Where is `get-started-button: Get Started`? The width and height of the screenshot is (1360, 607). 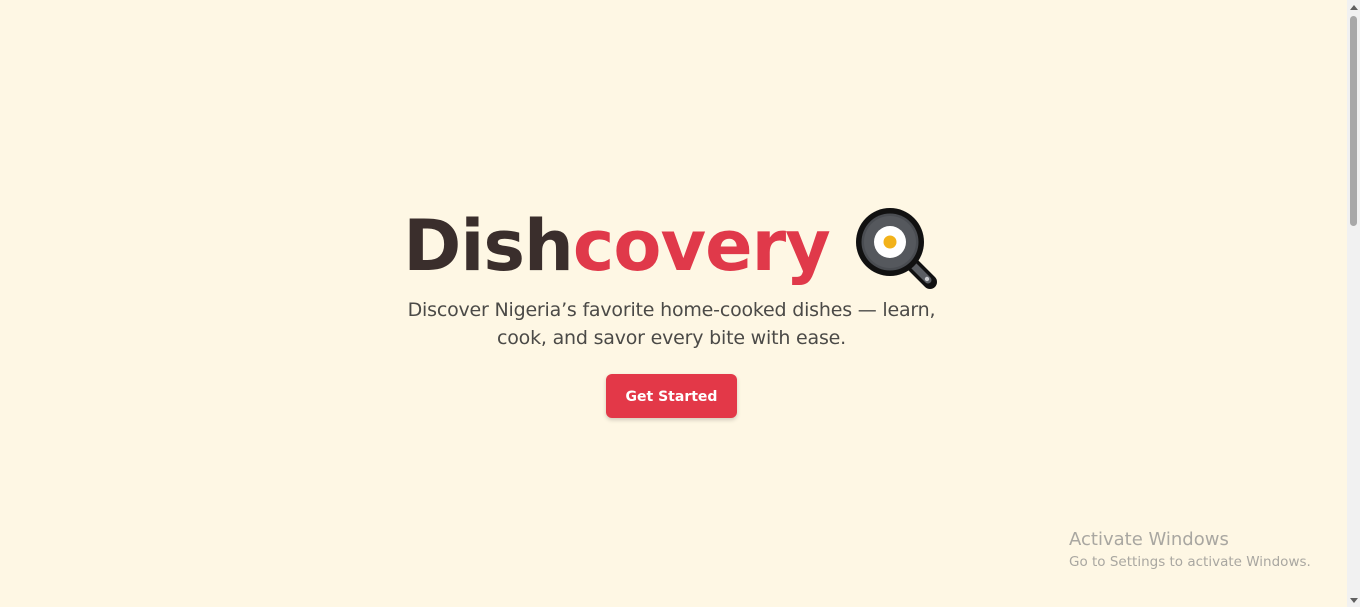
get-started-button: Get Started is located at coordinates (671, 396).